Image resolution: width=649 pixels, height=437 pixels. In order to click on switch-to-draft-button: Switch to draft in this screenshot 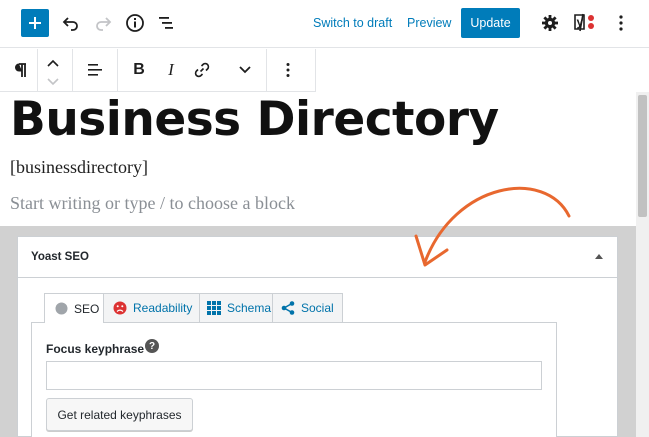, I will do `click(352, 23)`.